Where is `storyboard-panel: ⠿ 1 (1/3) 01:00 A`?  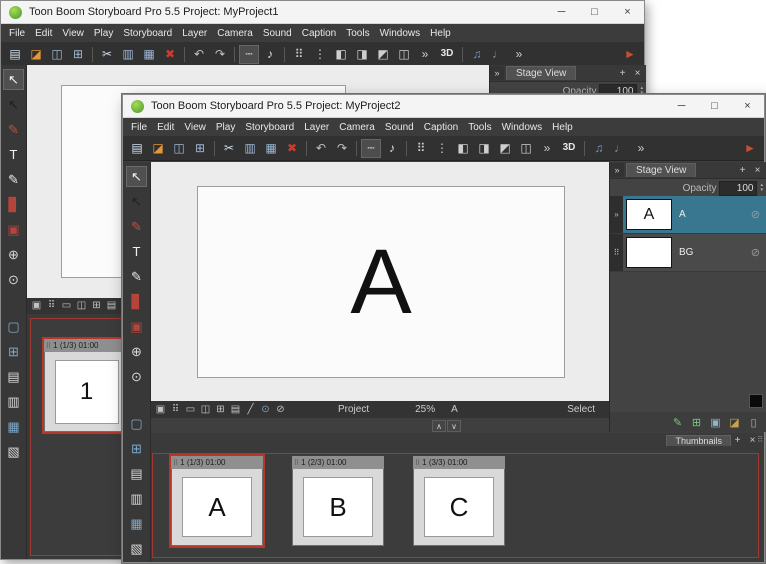 storyboard-panel: ⠿ 1 (1/3) 01:00 A is located at coordinates (217, 501).